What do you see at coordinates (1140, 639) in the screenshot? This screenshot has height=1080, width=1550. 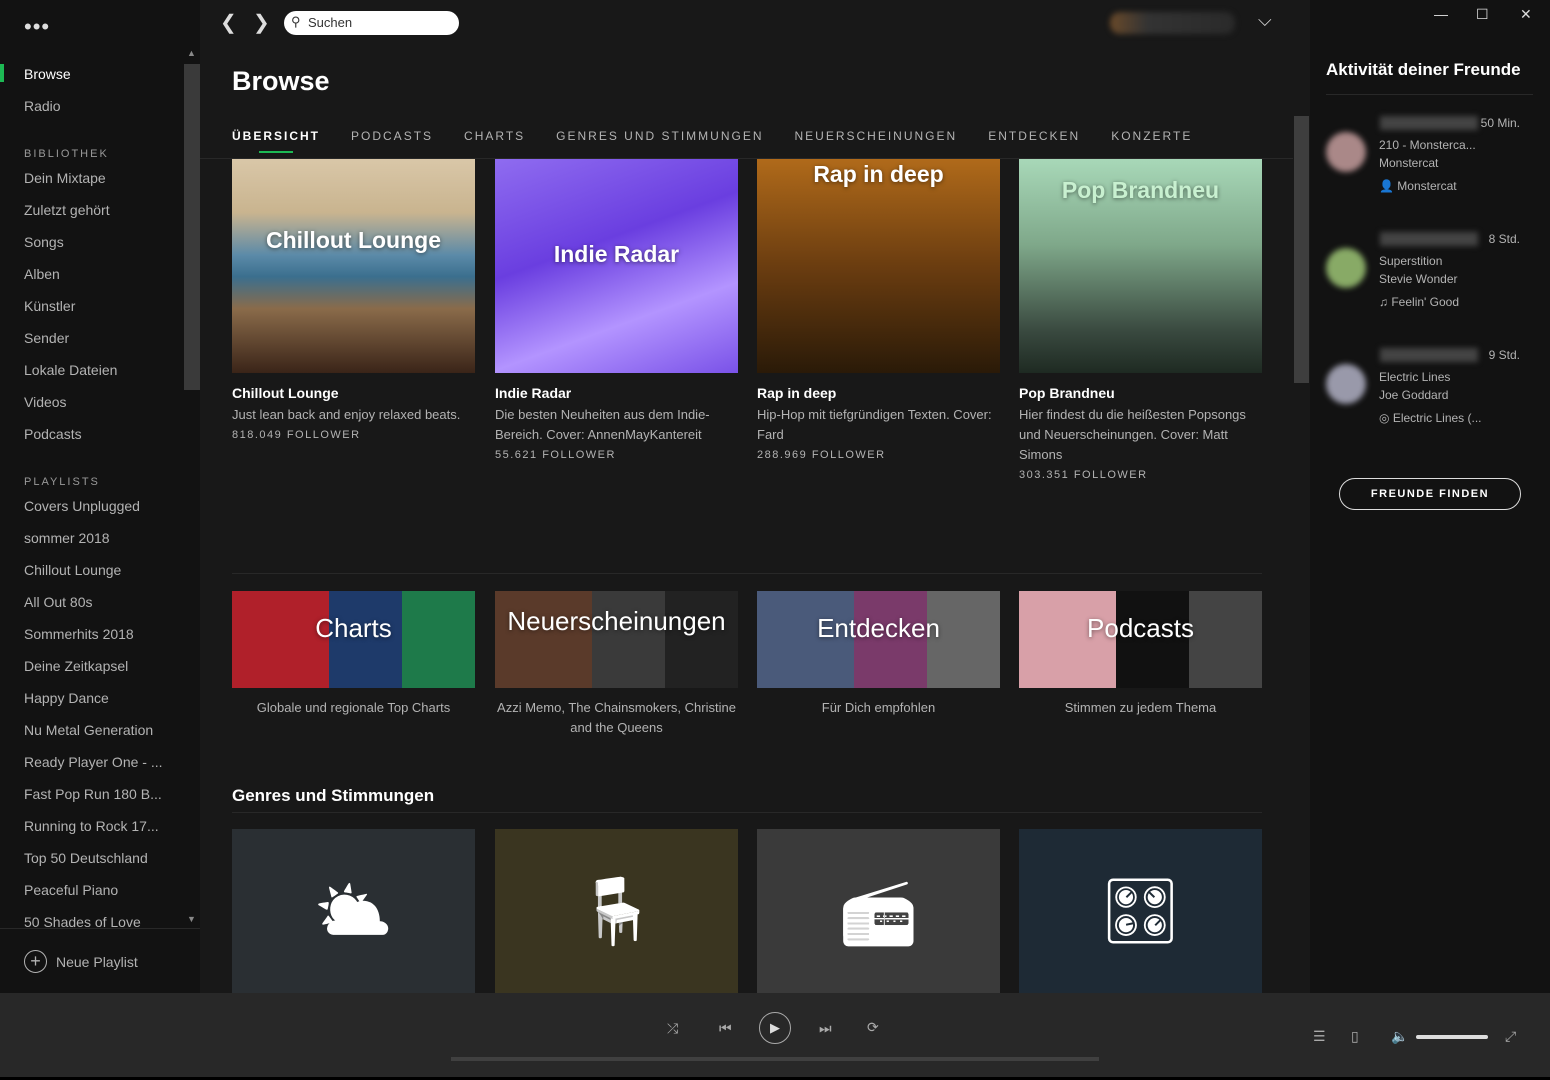 I see `category-image: Podcasts` at bounding box center [1140, 639].